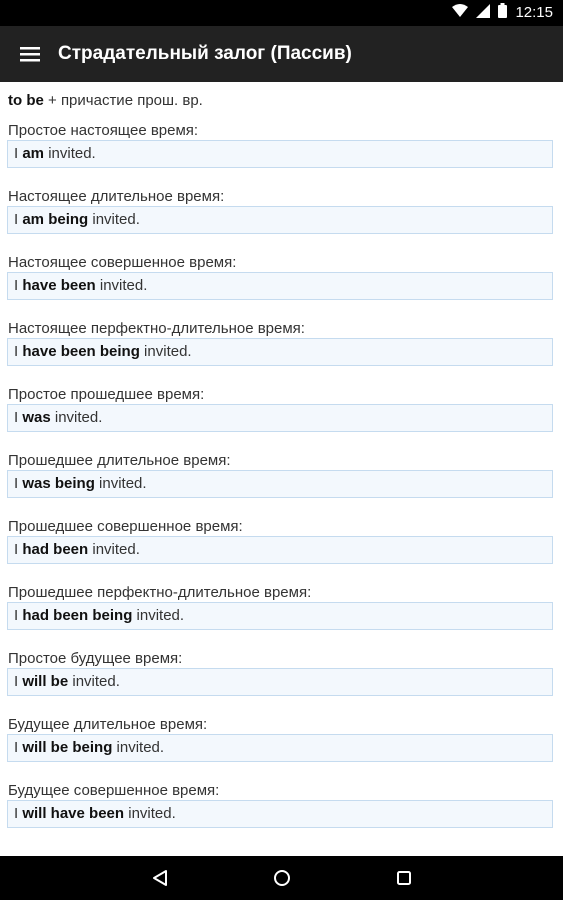  What do you see at coordinates (483, 12) in the screenshot?
I see `signal-icon` at bounding box center [483, 12].